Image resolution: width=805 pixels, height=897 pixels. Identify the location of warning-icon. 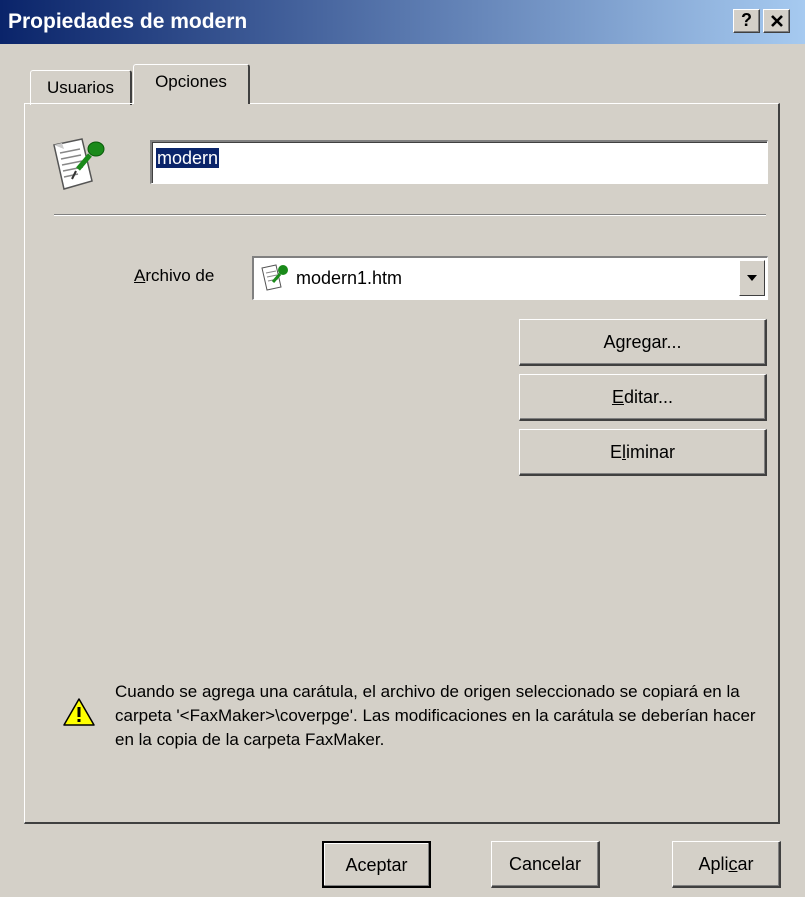
(79, 714).